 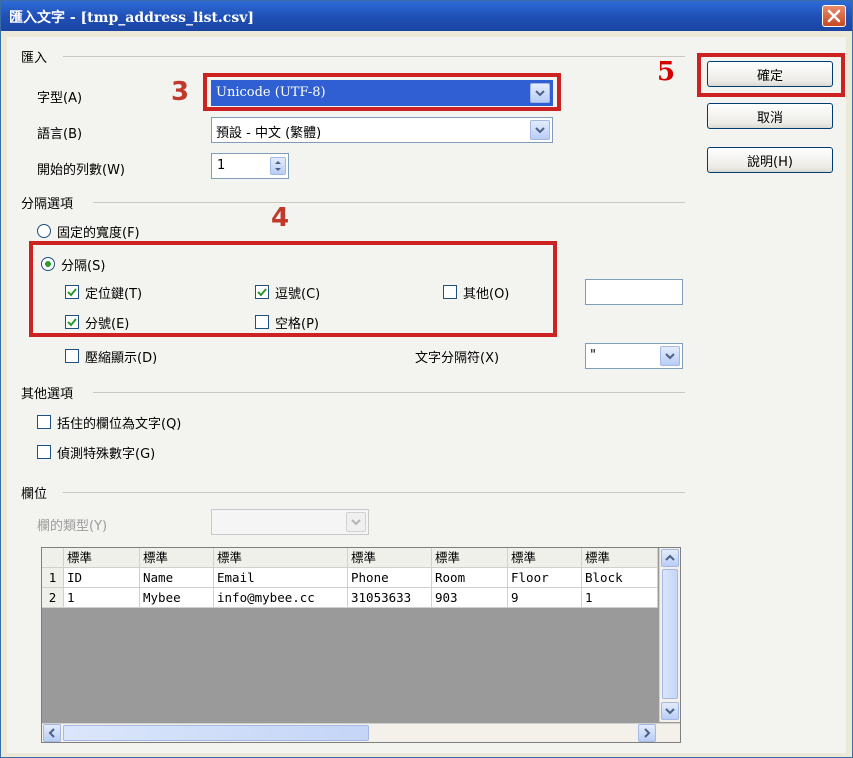 I want to click on ok-button-label: 確定, so click(x=769, y=76).